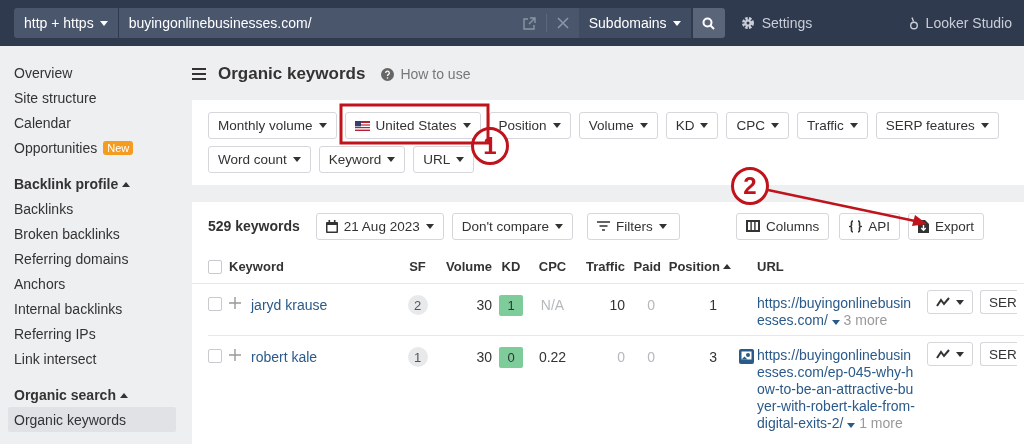 This screenshot has height=444, width=1024. Describe the element at coordinates (56, 147) in the screenshot. I see `sidebar-item-label: Opportunities` at that location.